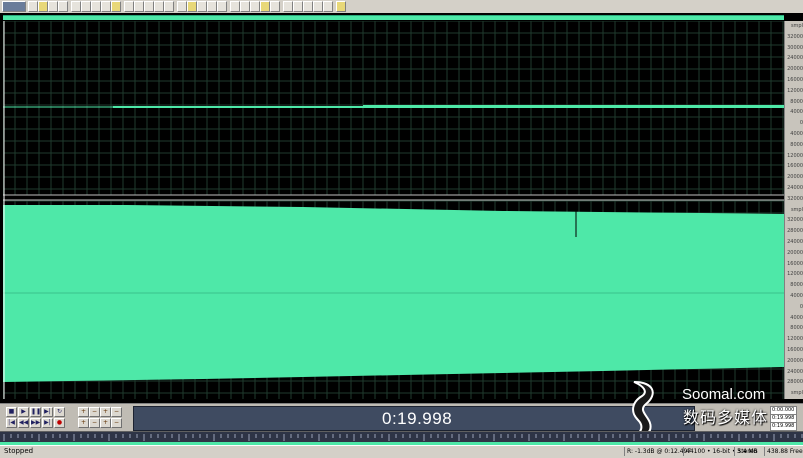 The width and height of the screenshot is (803, 458). What do you see at coordinates (159, 6) in the screenshot?
I see `toolbar-zoom-button` at bounding box center [159, 6].